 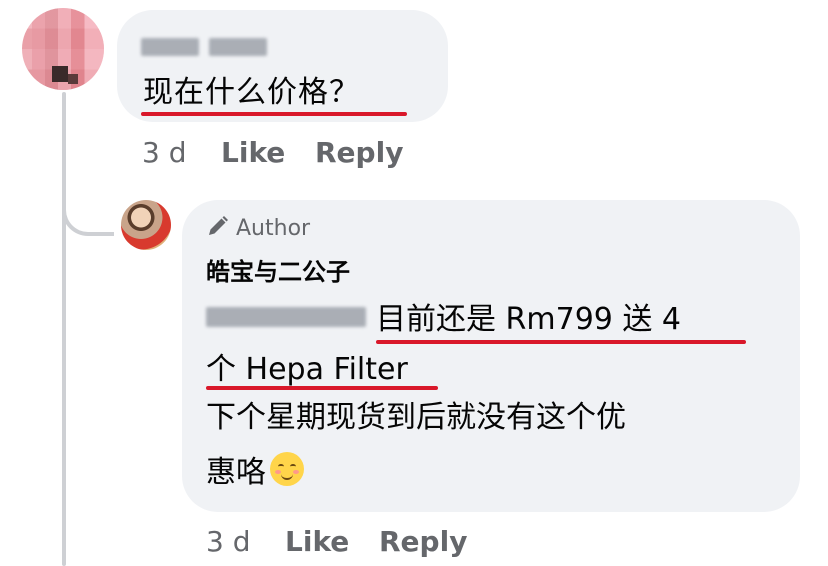 What do you see at coordinates (63, 49) in the screenshot?
I see `commenter-avatar` at bounding box center [63, 49].